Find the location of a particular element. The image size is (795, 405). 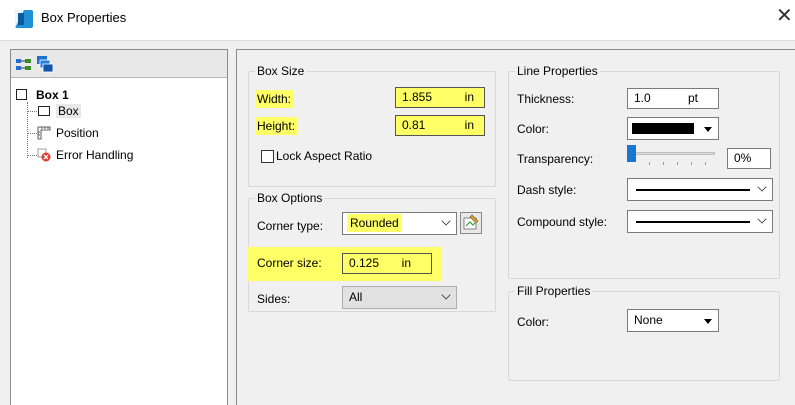

sides-label: Sides: is located at coordinates (274, 299).